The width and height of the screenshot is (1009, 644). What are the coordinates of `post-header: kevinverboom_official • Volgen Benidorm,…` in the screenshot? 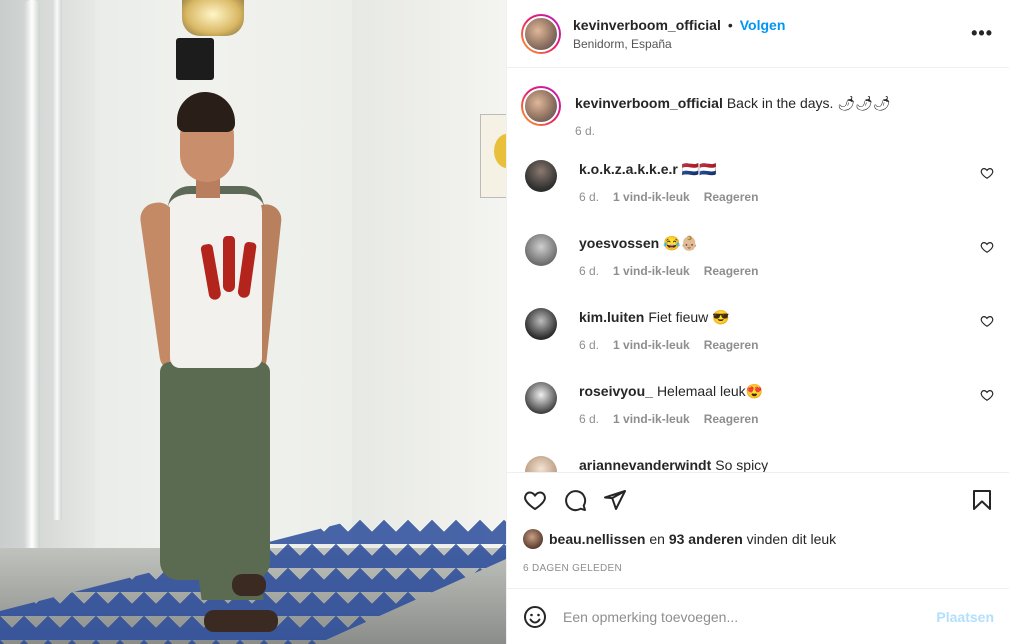 It's located at (758, 34).